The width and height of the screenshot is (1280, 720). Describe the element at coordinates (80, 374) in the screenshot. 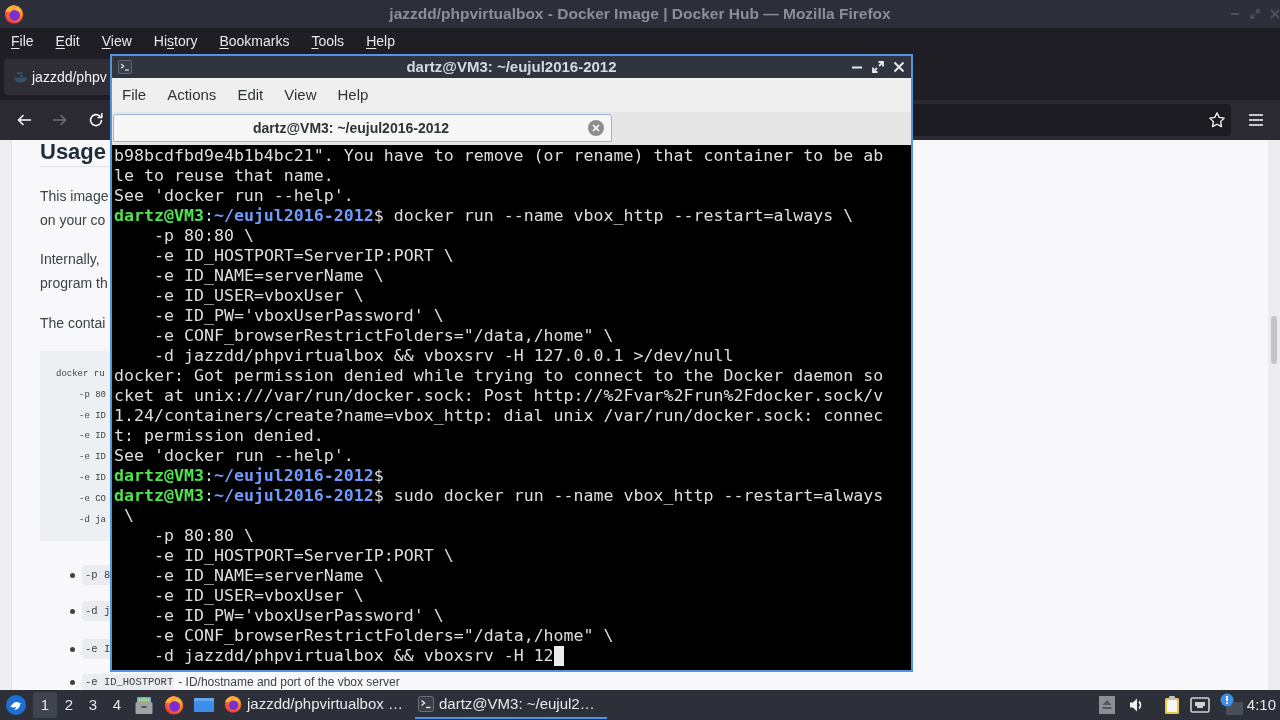

I see `code-line: docker ru` at that location.